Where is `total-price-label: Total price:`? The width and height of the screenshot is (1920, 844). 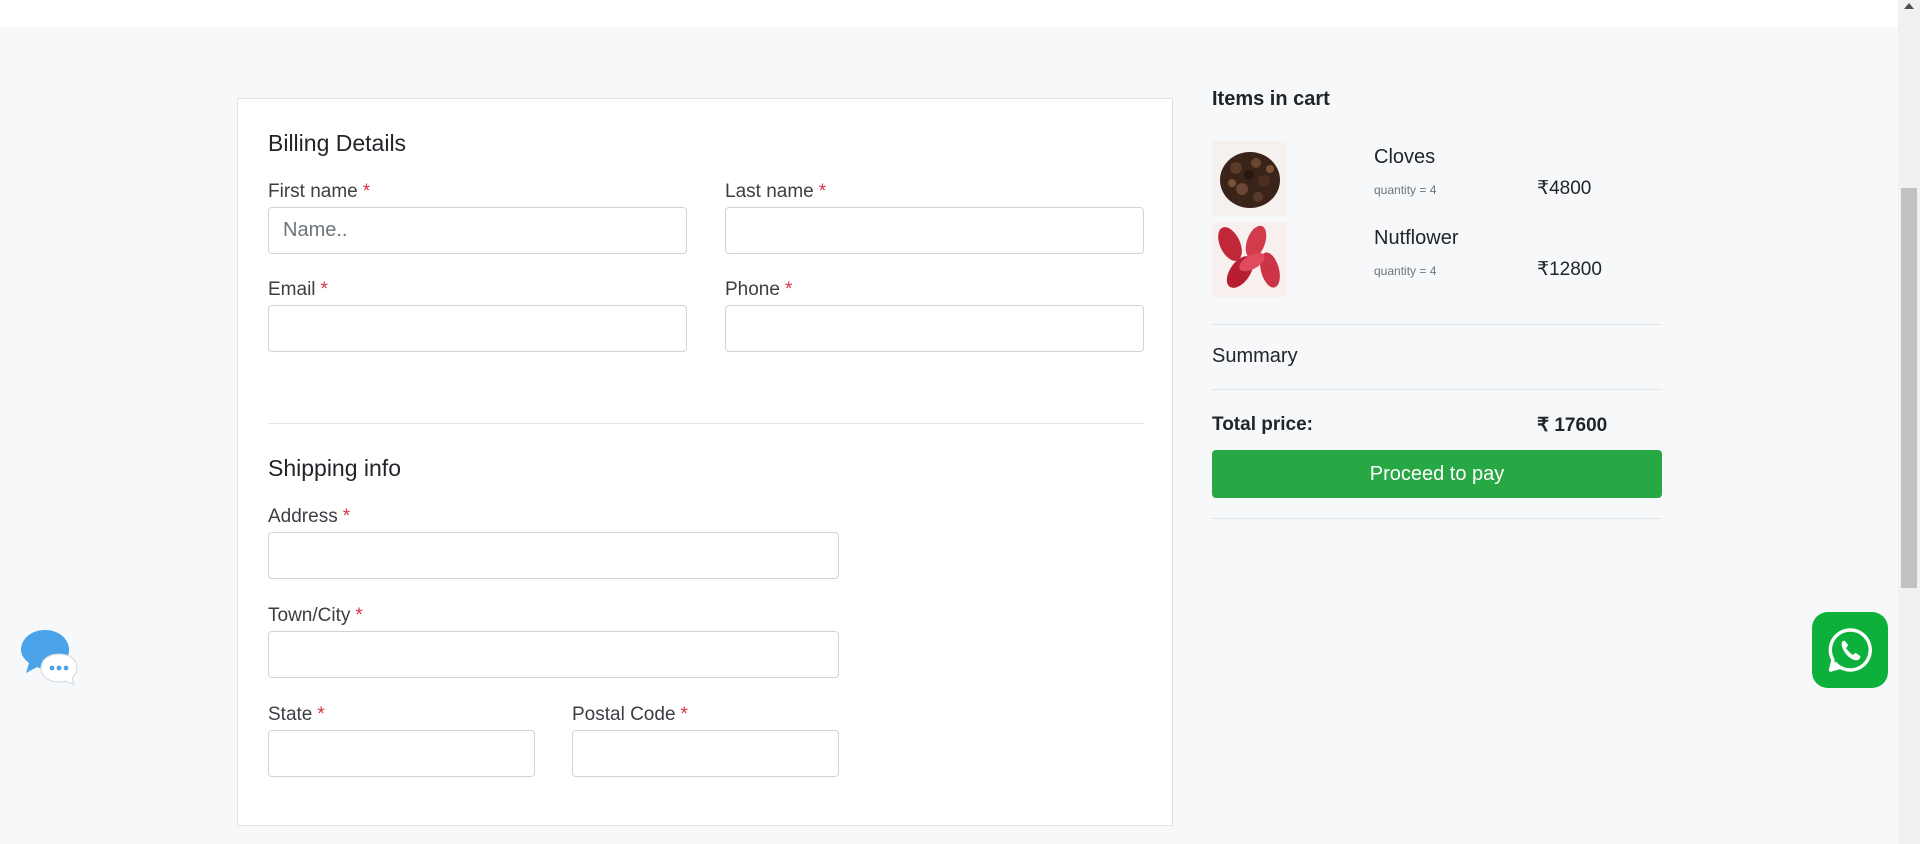 total-price-label: Total price: is located at coordinates (1262, 424).